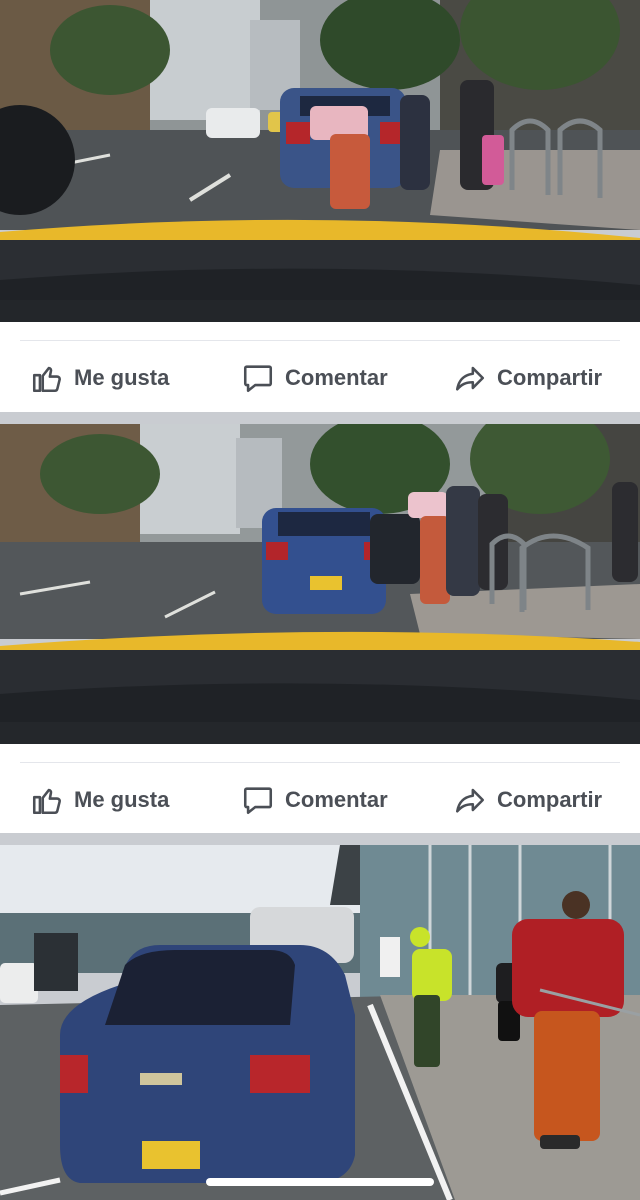 The width and height of the screenshot is (640, 1200). Describe the element at coordinates (320, 1182) in the screenshot. I see `home-indicator` at that location.